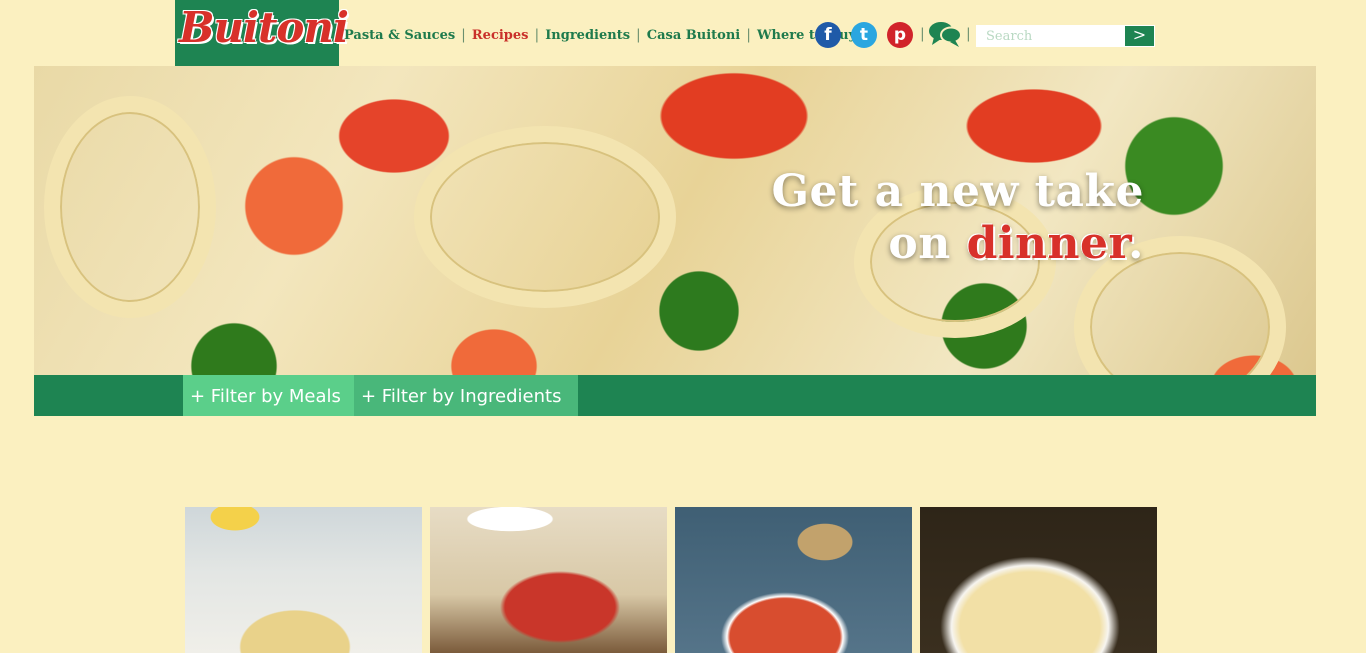  I want to click on social-links: f t p, so click(869, 35).